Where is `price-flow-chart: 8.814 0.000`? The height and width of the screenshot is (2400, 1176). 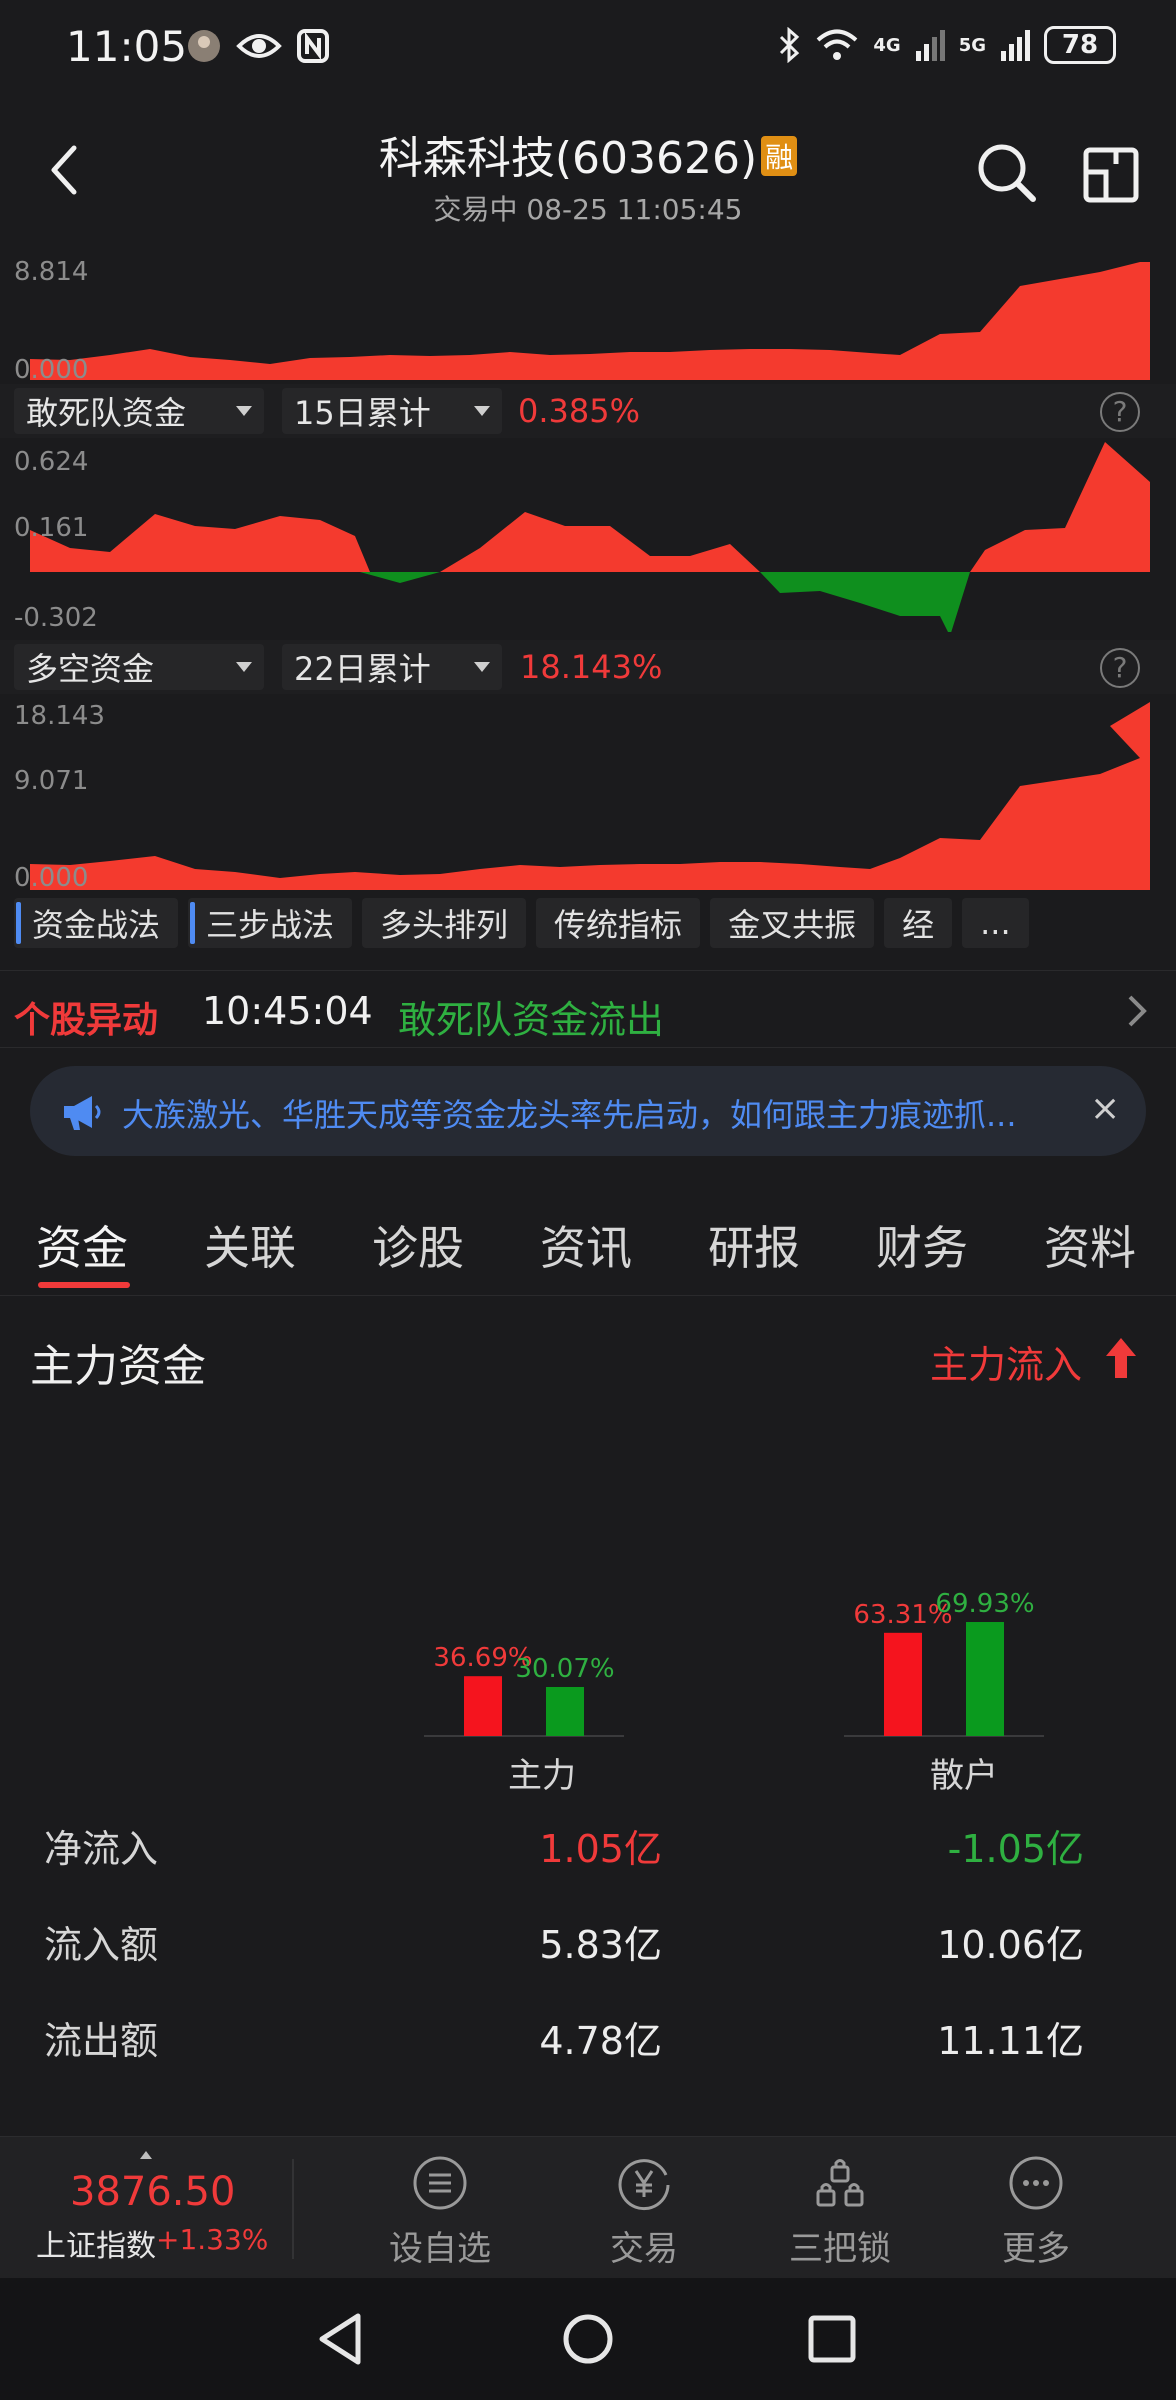
price-flow-chart: 8.814 0.000 is located at coordinates (582, 319).